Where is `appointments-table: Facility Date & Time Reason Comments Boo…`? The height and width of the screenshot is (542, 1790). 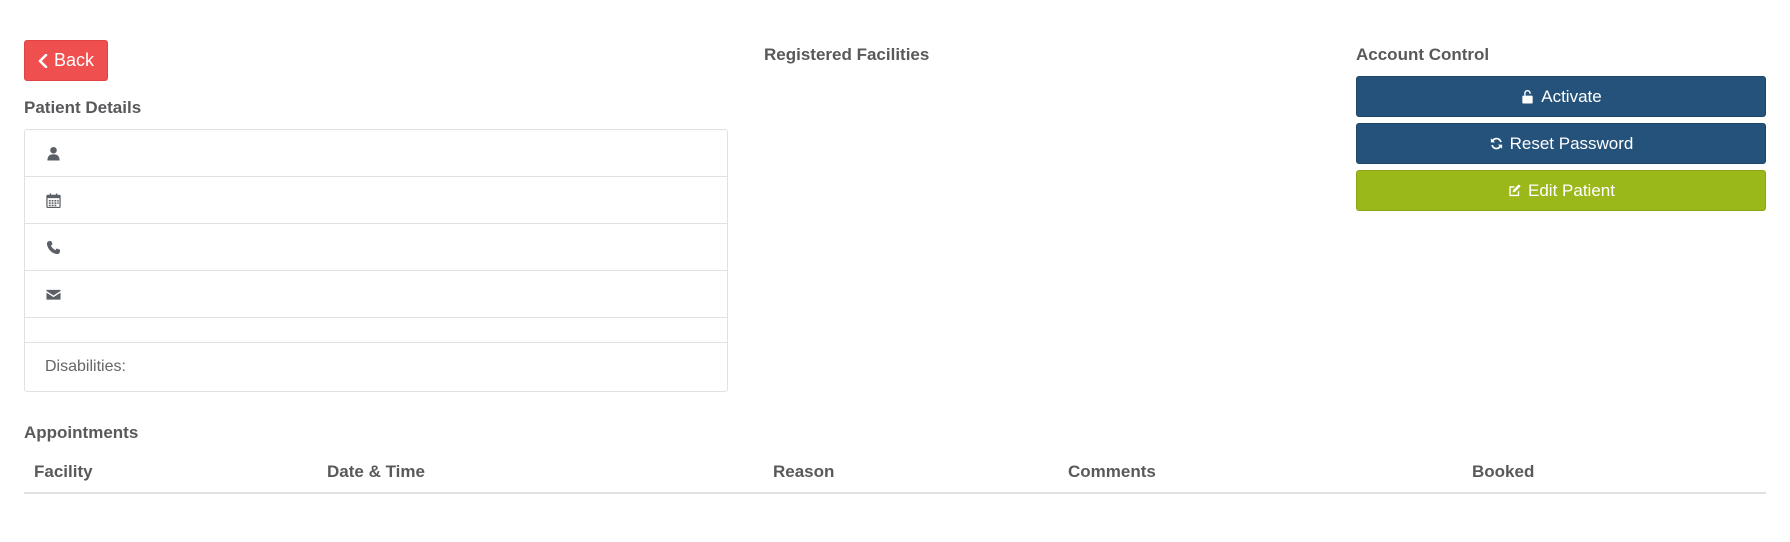
appointments-table: Facility Date & Time Reason Comments Boo… is located at coordinates (895, 473).